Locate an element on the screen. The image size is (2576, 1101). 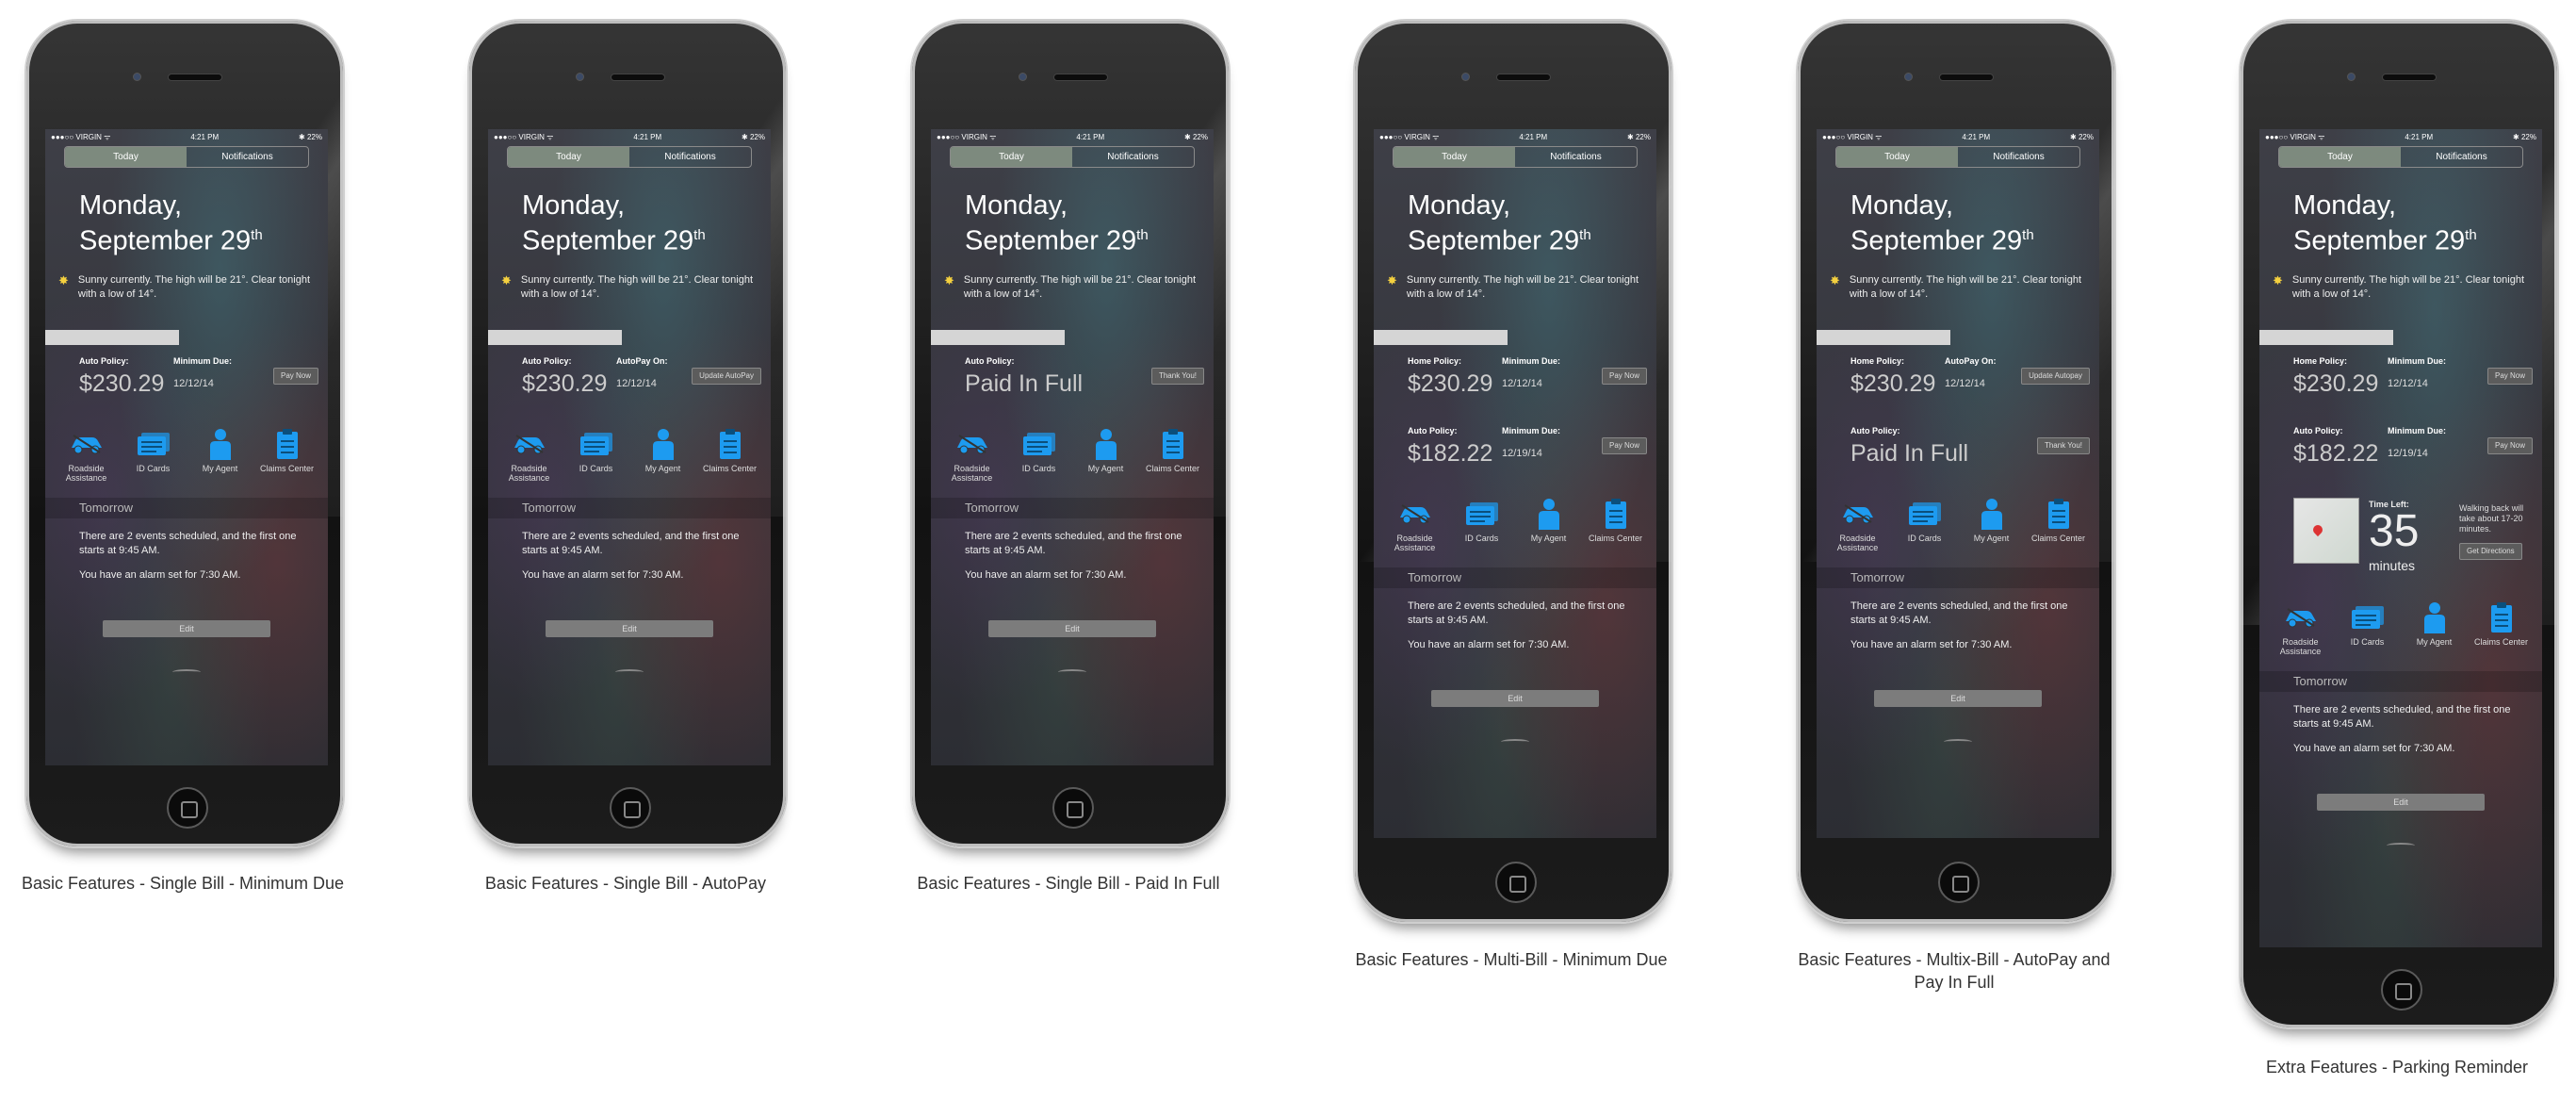
view-switcher: Today Notifications is located at coordinates (629, 157).